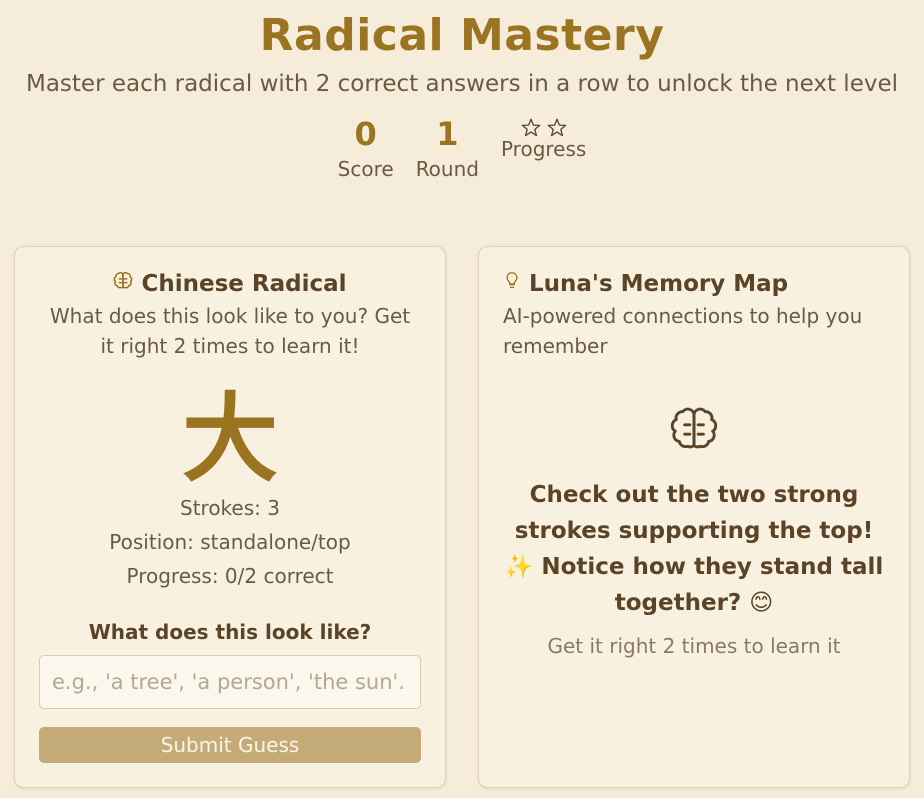 The width and height of the screenshot is (924, 798). What do you see at coordinates (694, 646) in the screenshot?
I see `memory-hint: Get it right 2 times to learn it` at bounding box center [694, 646].